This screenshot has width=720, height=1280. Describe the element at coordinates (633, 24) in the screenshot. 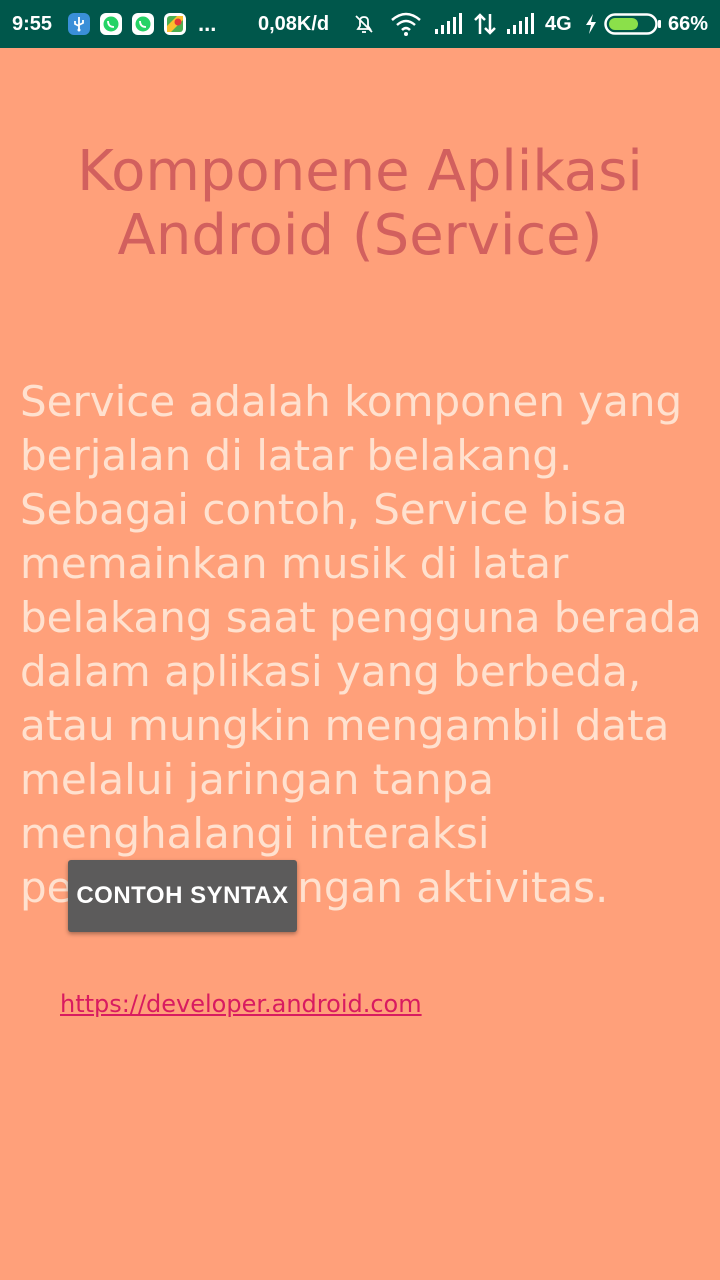

I see `battery-icon` at that location.